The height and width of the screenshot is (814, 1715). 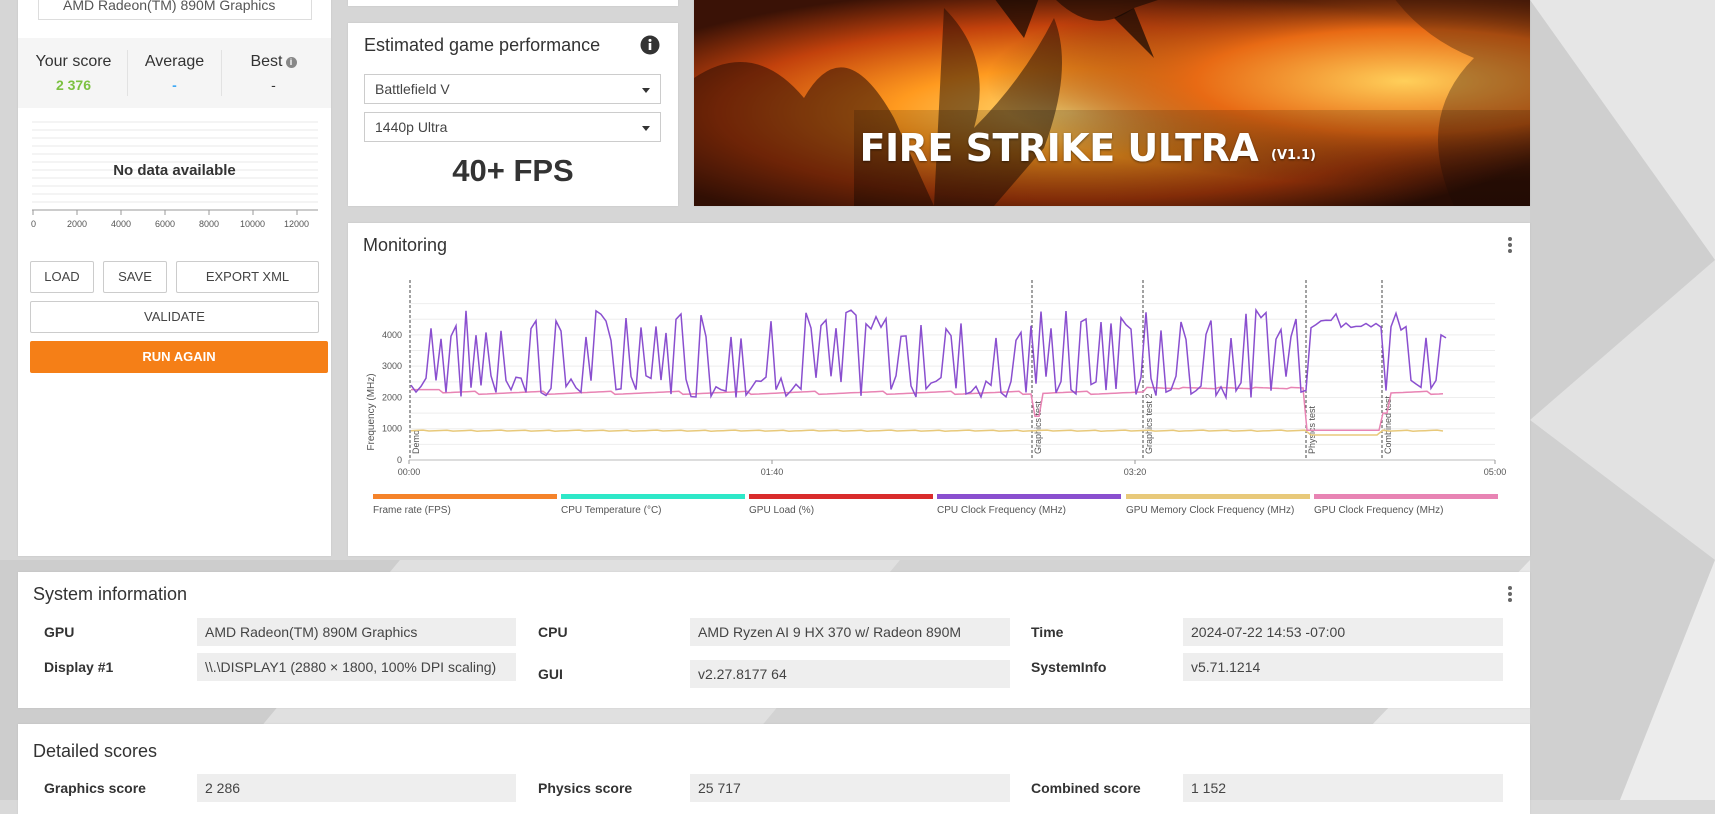 I want to click on best-score: Best i -, so click(x=273, y=65).